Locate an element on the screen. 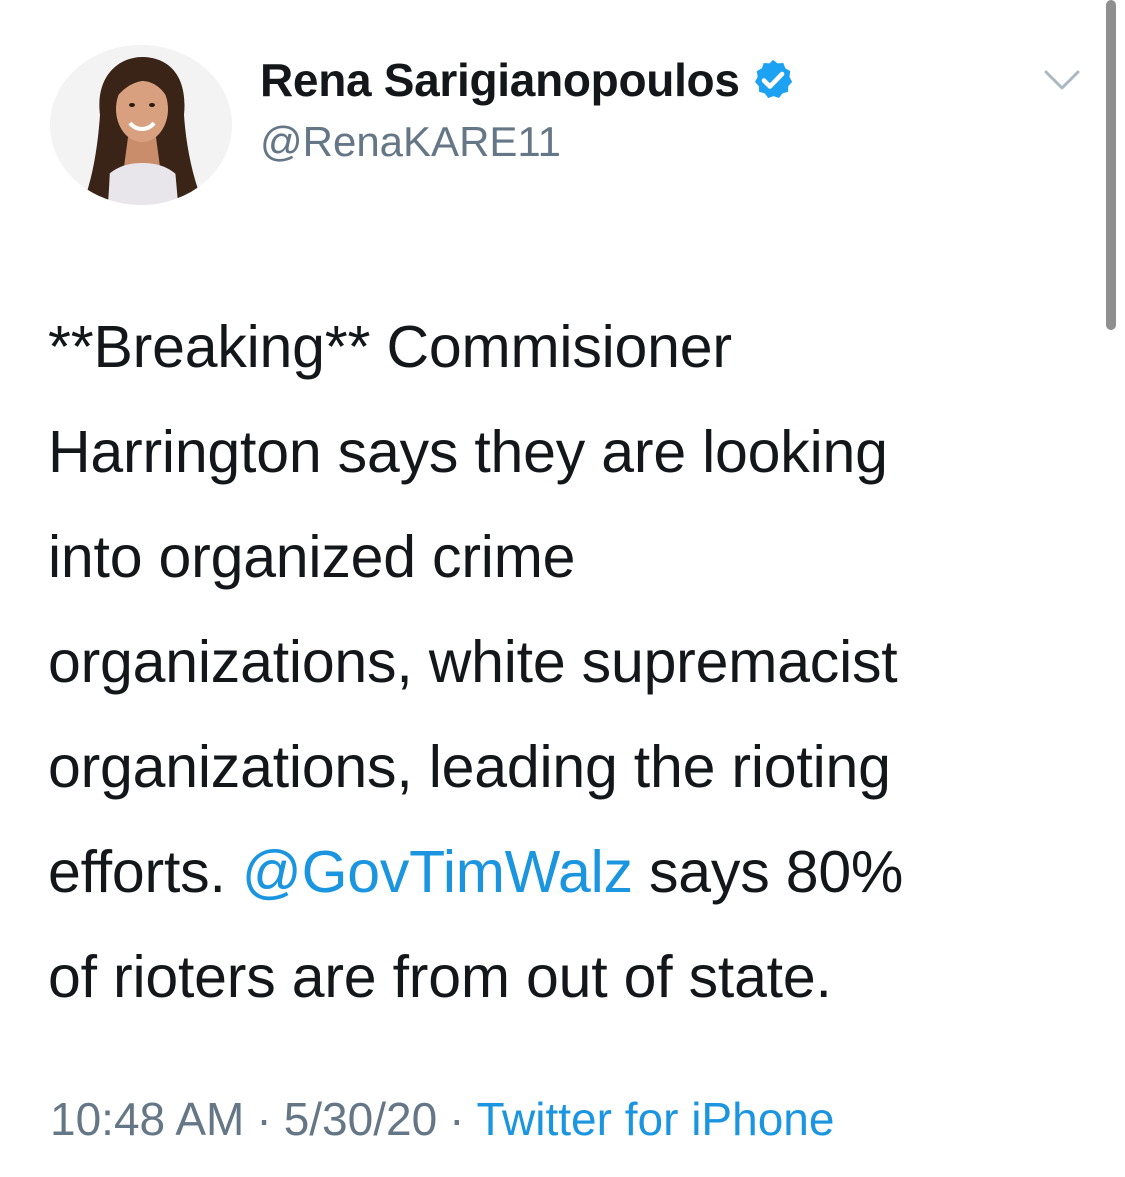 Image resolution: width=1125 pixels, height=1177 pixels. tweet-date: 5/30/20 is located at coordinates (360, 1119).